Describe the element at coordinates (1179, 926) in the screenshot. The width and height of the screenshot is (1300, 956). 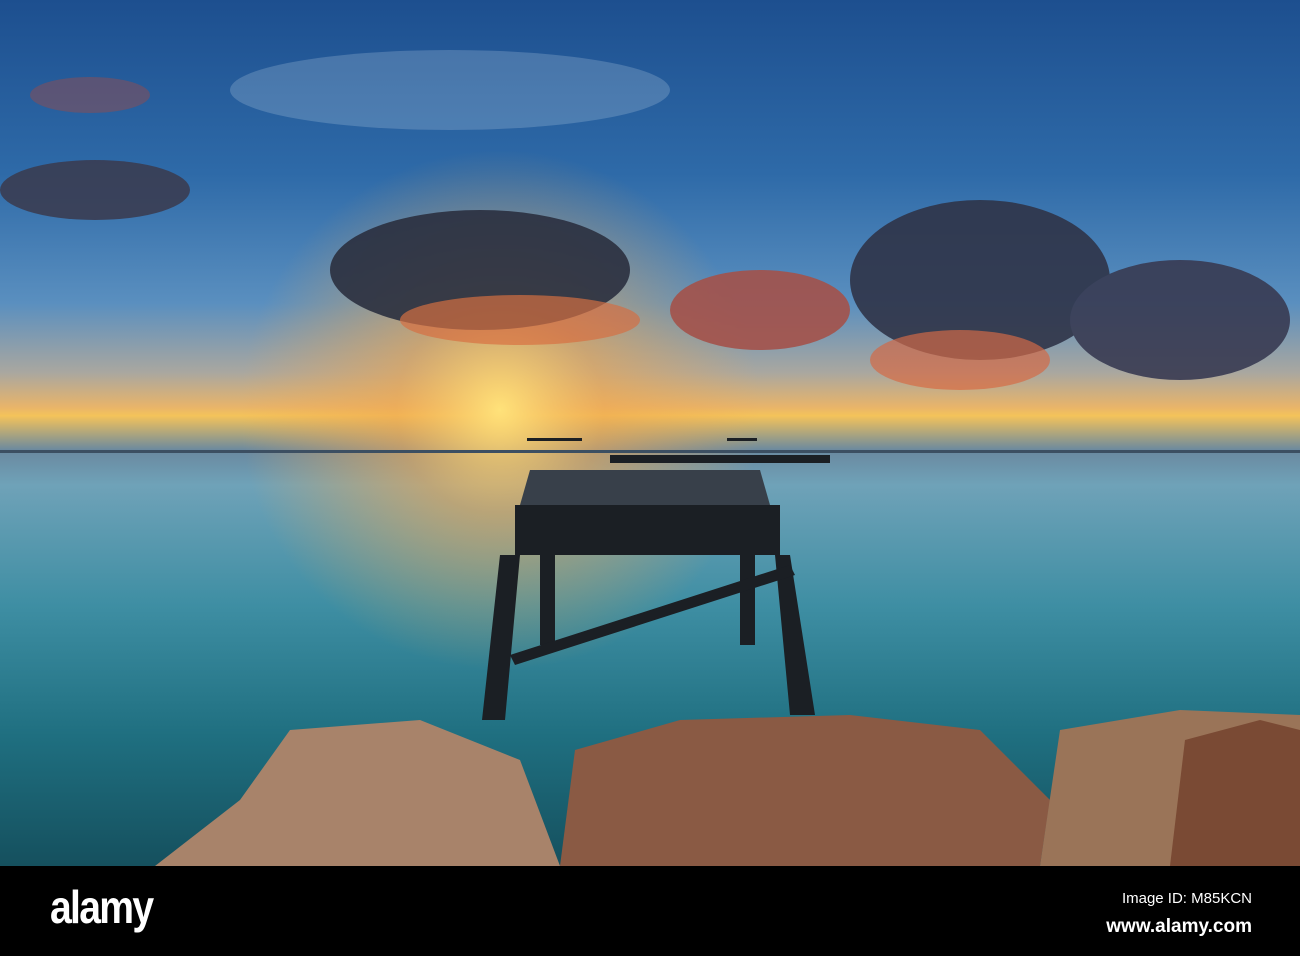
I see `website-link: www.alamy.com` at that location.